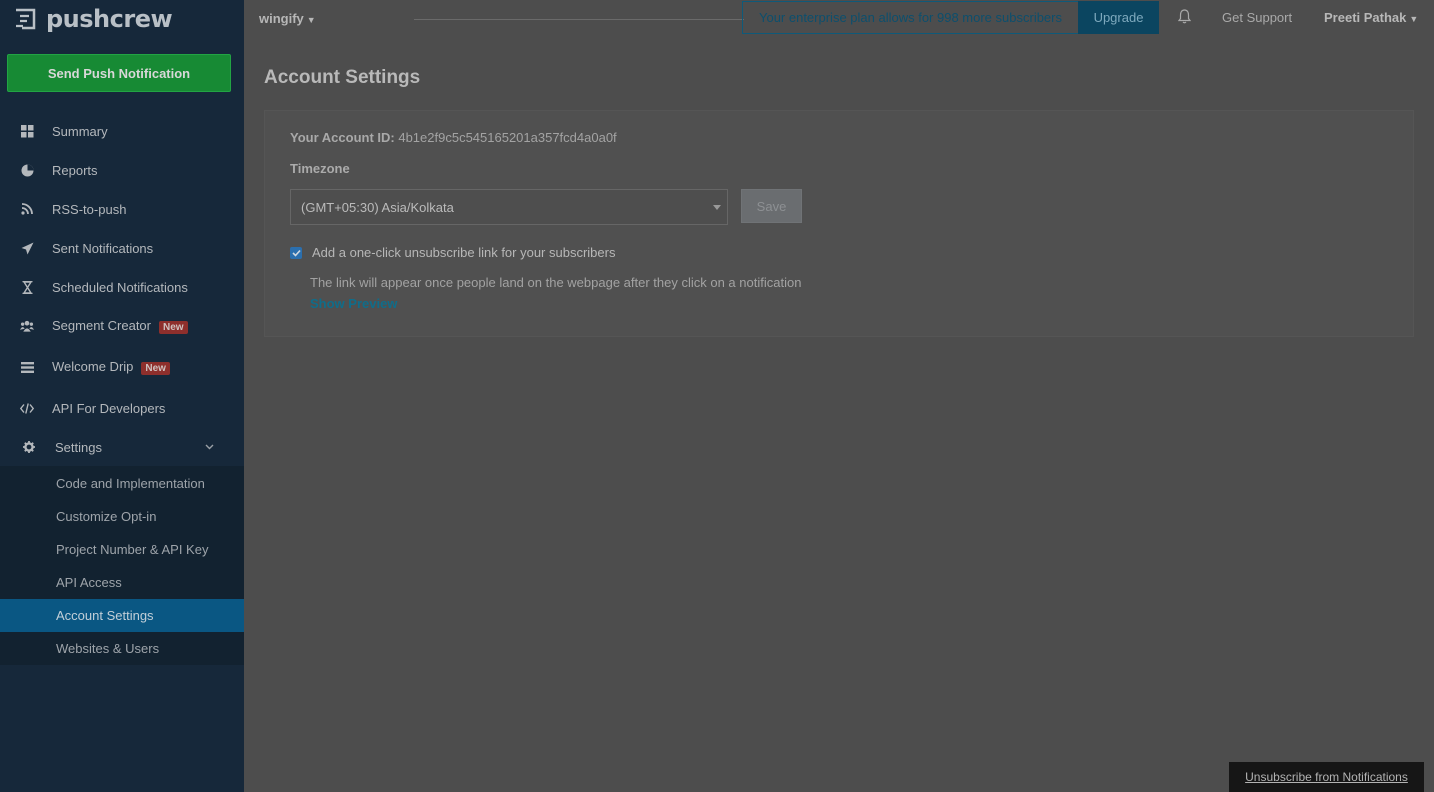 The image size is (1434, 792). What do you see at coordinates (579, 19) in the screenshot?
I see `divider` at bounding box center [579, 19].